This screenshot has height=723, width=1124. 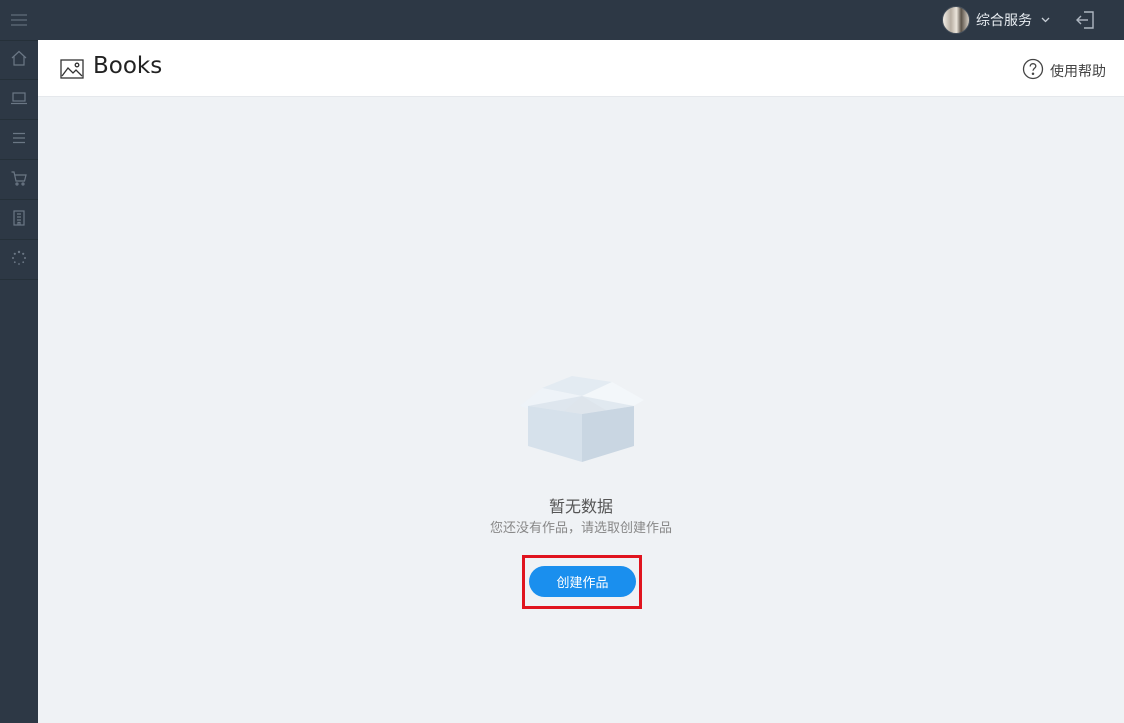 I want to click on building-icon, so click(x=19, y=220).